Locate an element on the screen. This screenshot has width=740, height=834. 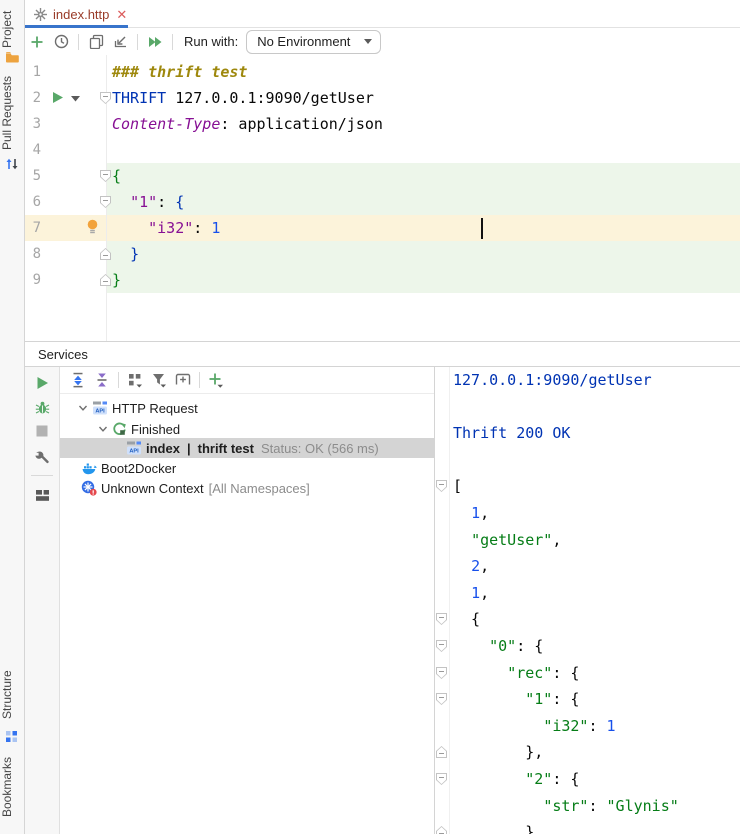
editor-tab-bar: index.http ✕ is located at coordinates (382, 14).